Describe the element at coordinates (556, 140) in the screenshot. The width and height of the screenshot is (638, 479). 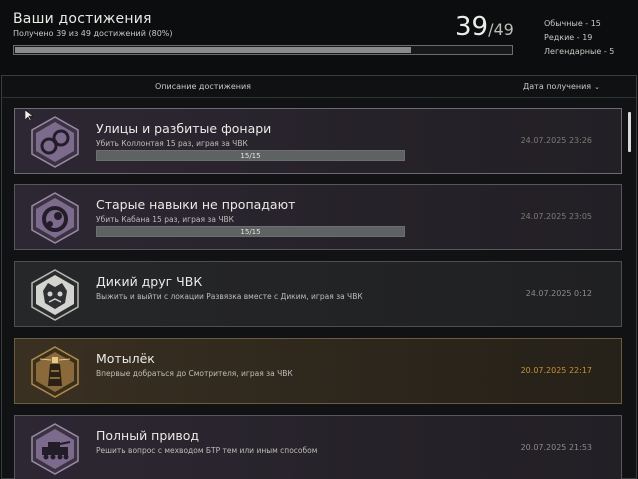
I see `achievement-date: 24.07.2025 23:26` at that location.